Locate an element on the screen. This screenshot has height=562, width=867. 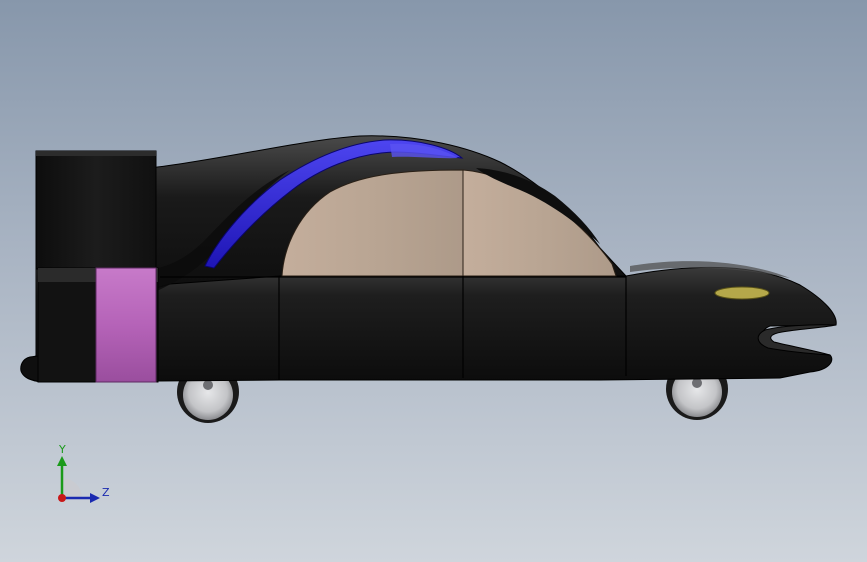
z-axis-arrow-icon is located at coordinates (95, 498).